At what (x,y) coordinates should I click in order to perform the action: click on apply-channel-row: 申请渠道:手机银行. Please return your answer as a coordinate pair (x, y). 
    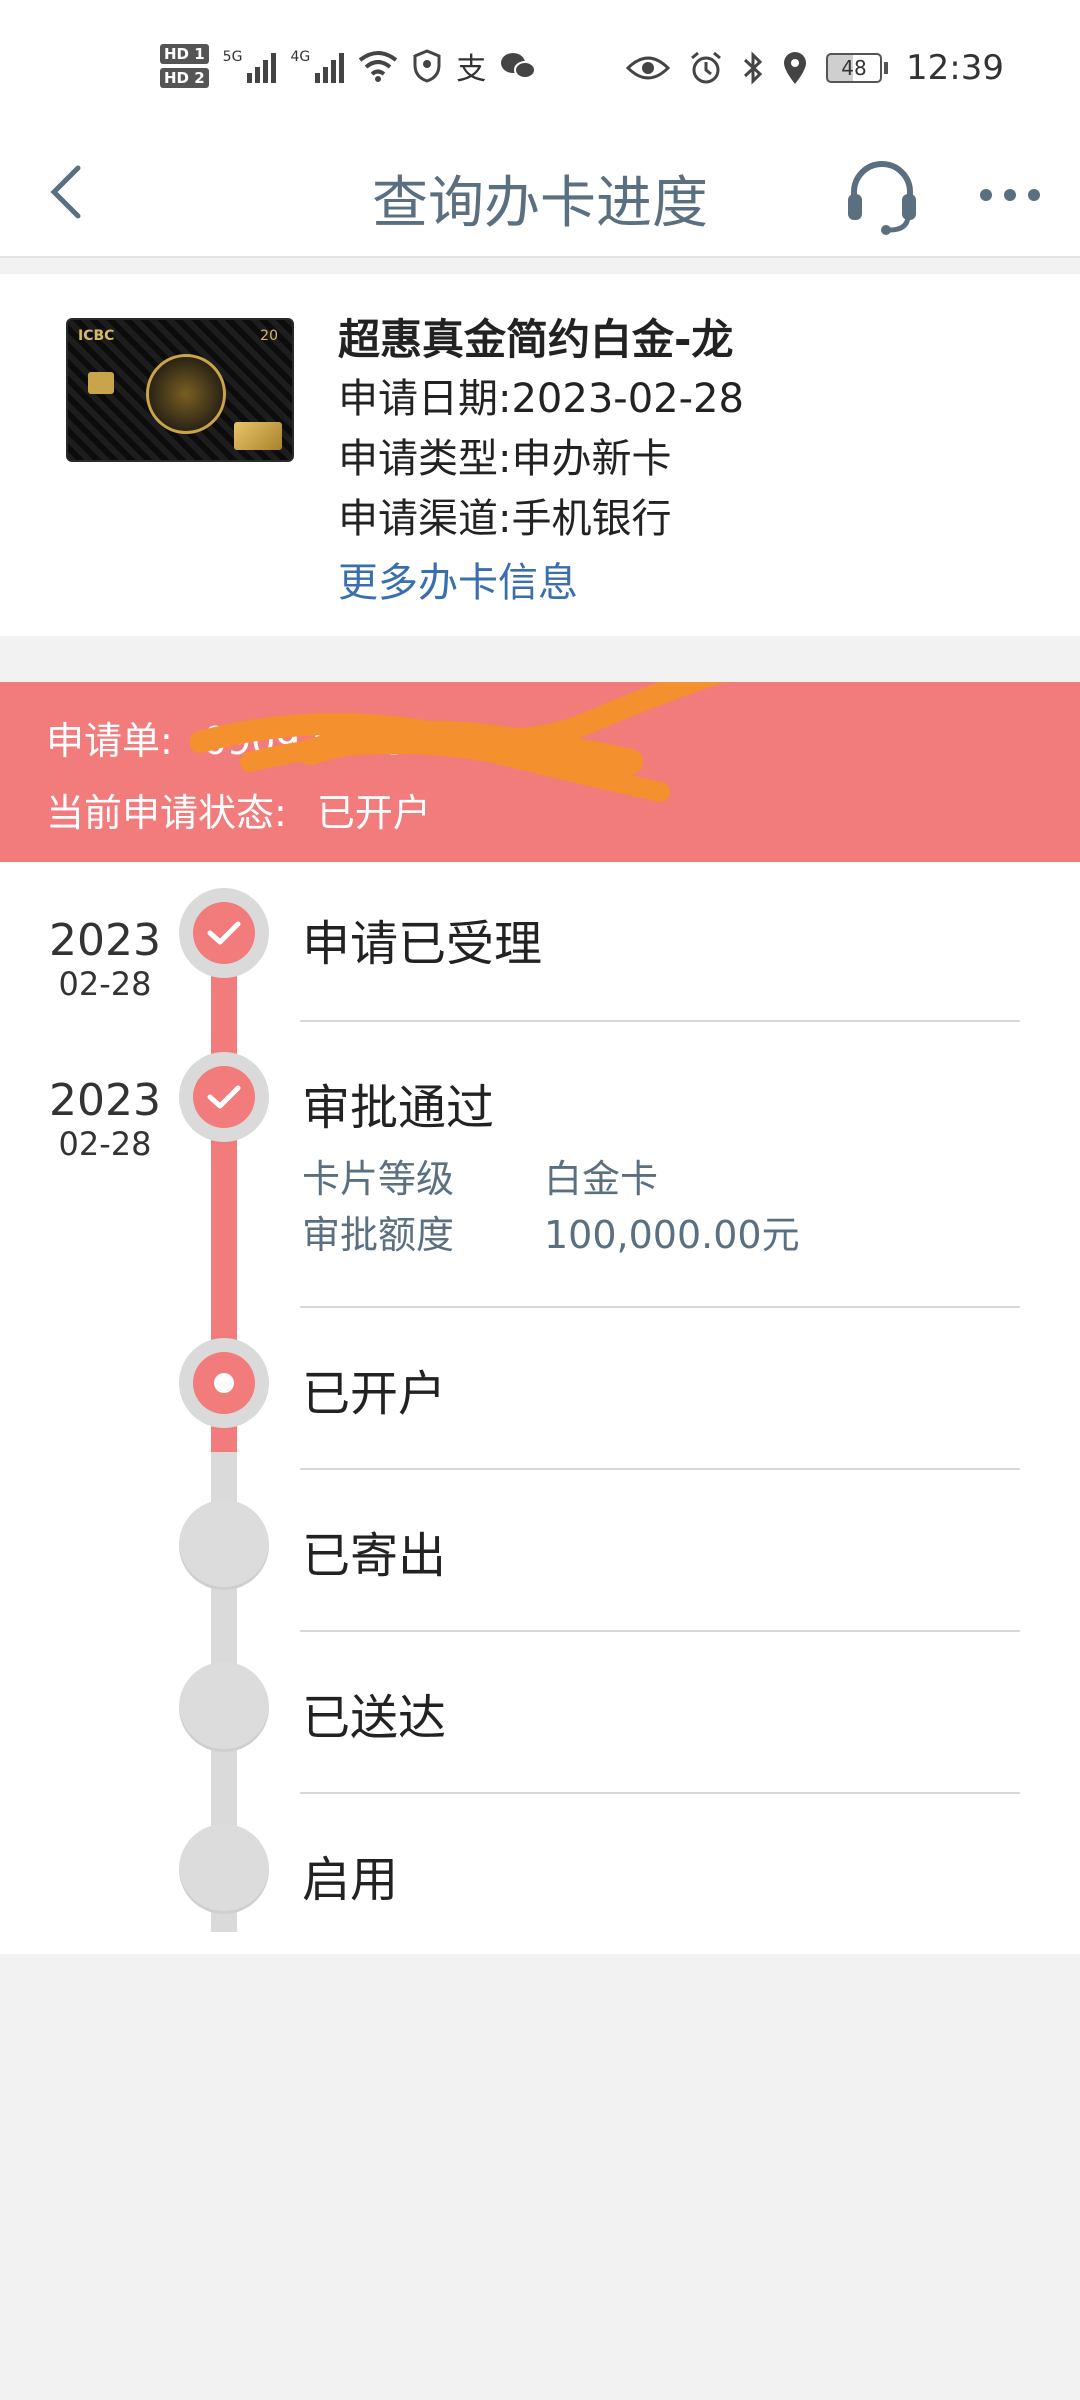
    Looking at the image, I should click on (504, 515).